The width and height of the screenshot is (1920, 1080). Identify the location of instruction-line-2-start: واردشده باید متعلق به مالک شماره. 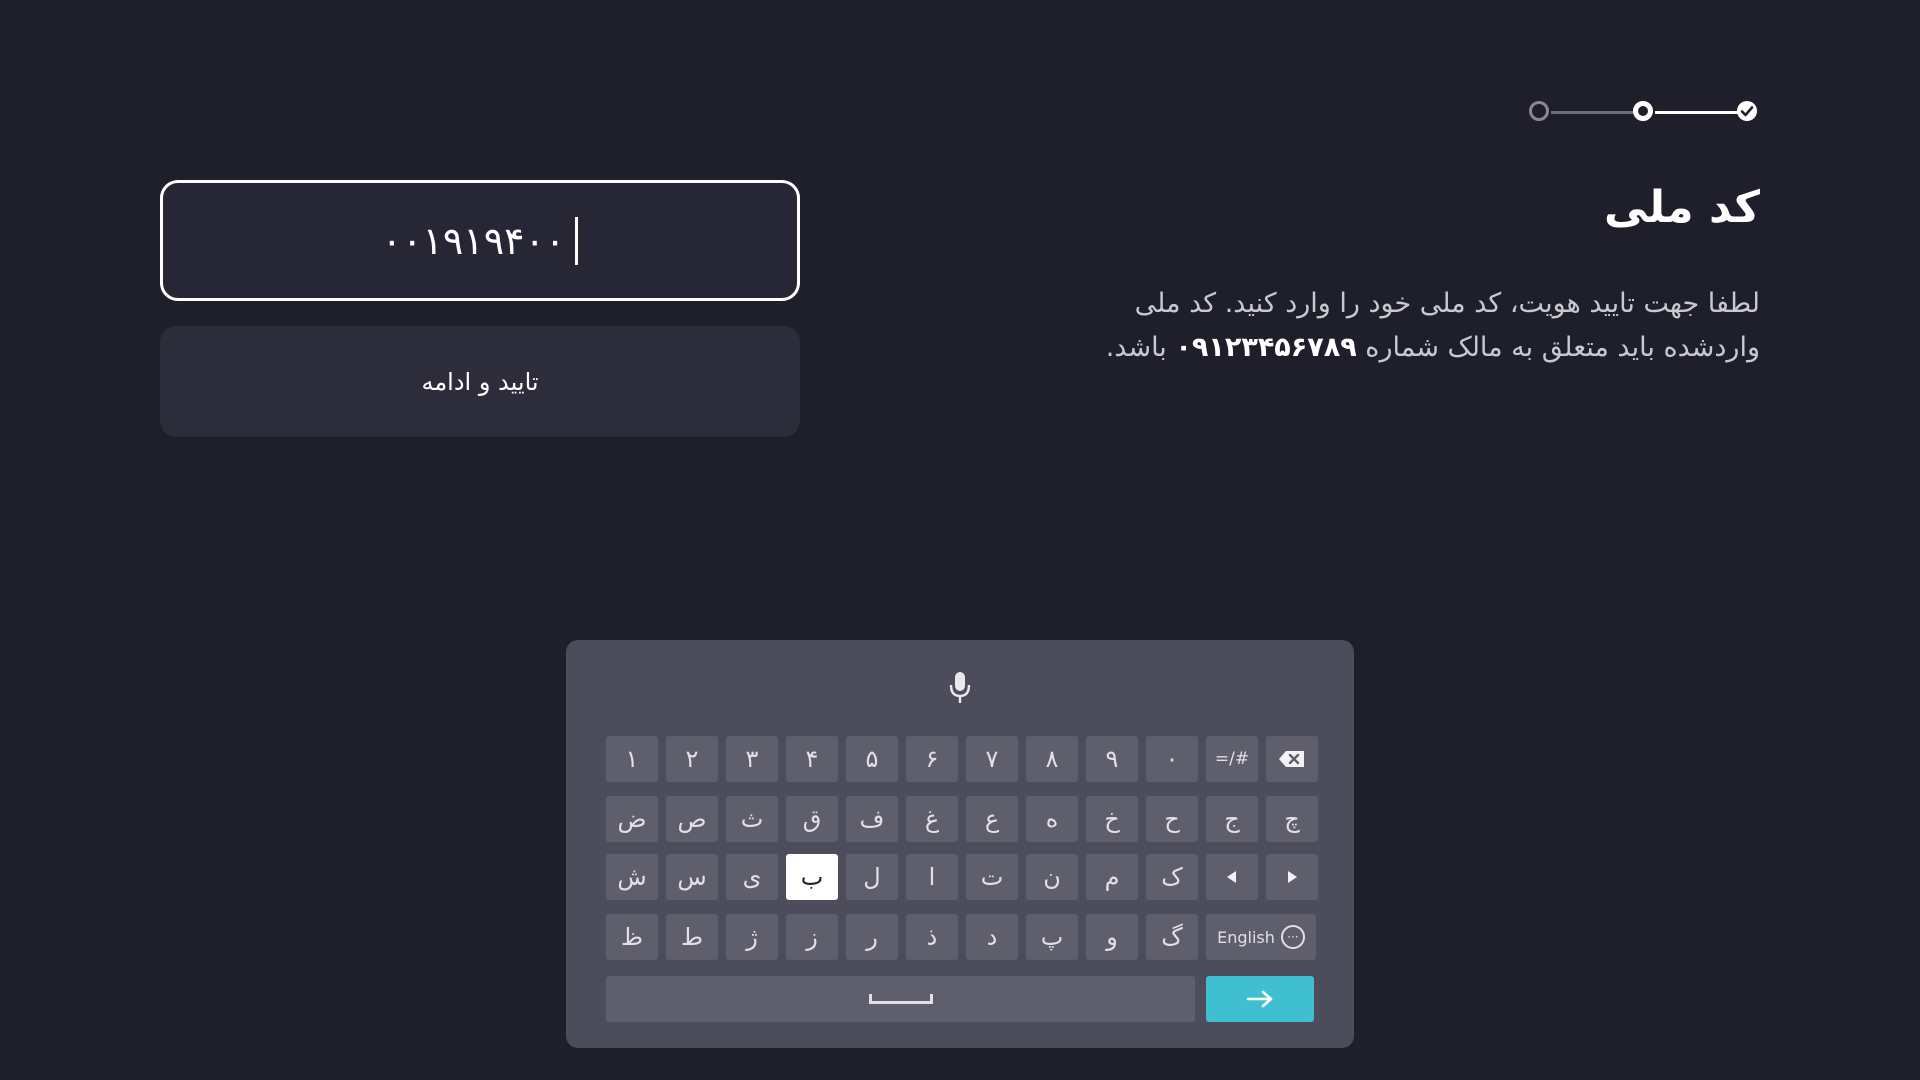
(1562, 347).